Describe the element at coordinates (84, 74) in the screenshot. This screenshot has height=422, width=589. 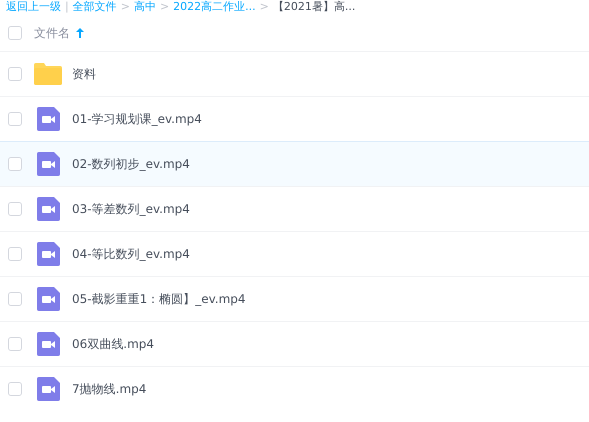
I see `file-name: 资料` at that location.